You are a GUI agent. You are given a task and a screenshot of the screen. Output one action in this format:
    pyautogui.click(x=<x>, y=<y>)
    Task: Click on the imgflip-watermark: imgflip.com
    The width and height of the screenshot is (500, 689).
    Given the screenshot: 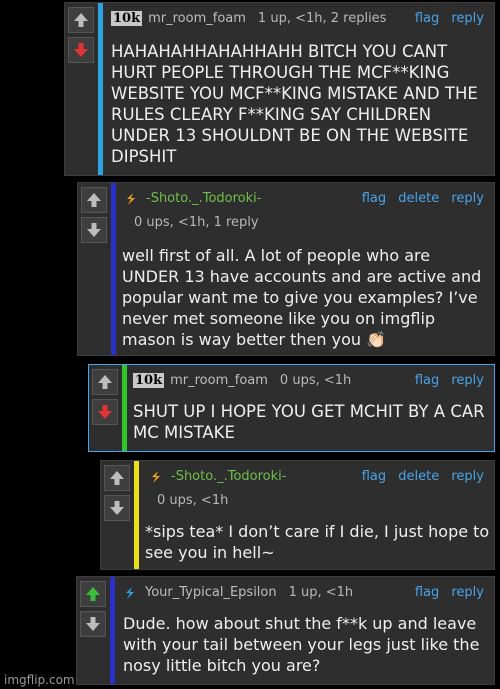 What is the action you would take?
    pyautogui.click(x=39, y=680)
    